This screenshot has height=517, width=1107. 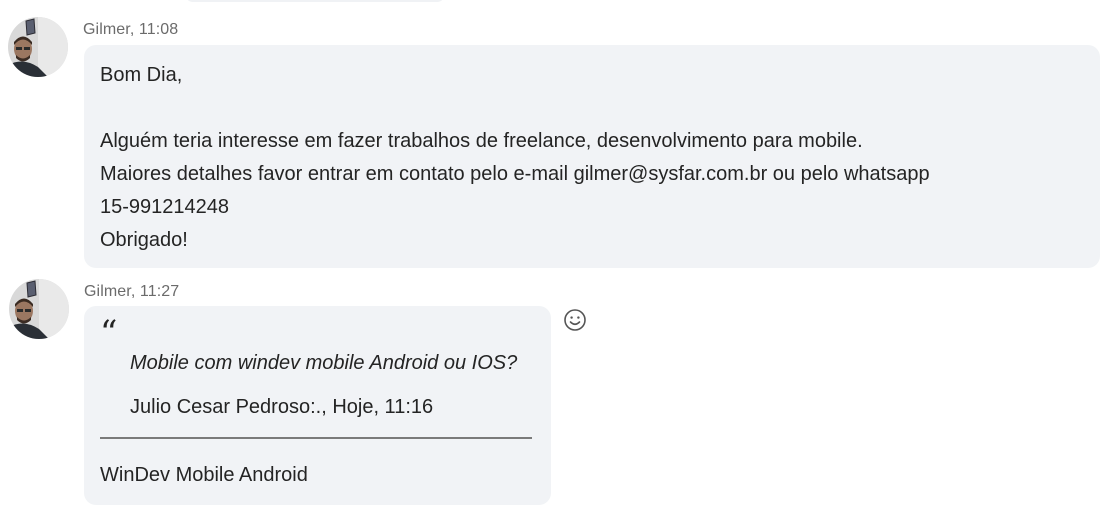 I want to click on quote-icon: “, so click(x=109, y=333).